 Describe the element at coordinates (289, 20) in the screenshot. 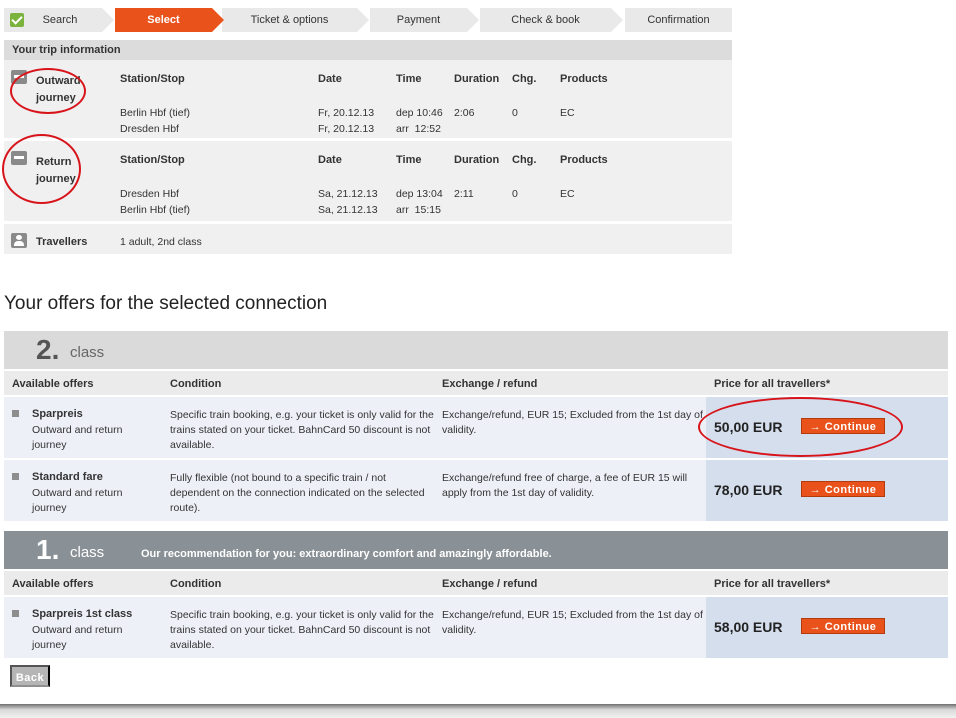

I see `step-label: Ticket & options` at that location.